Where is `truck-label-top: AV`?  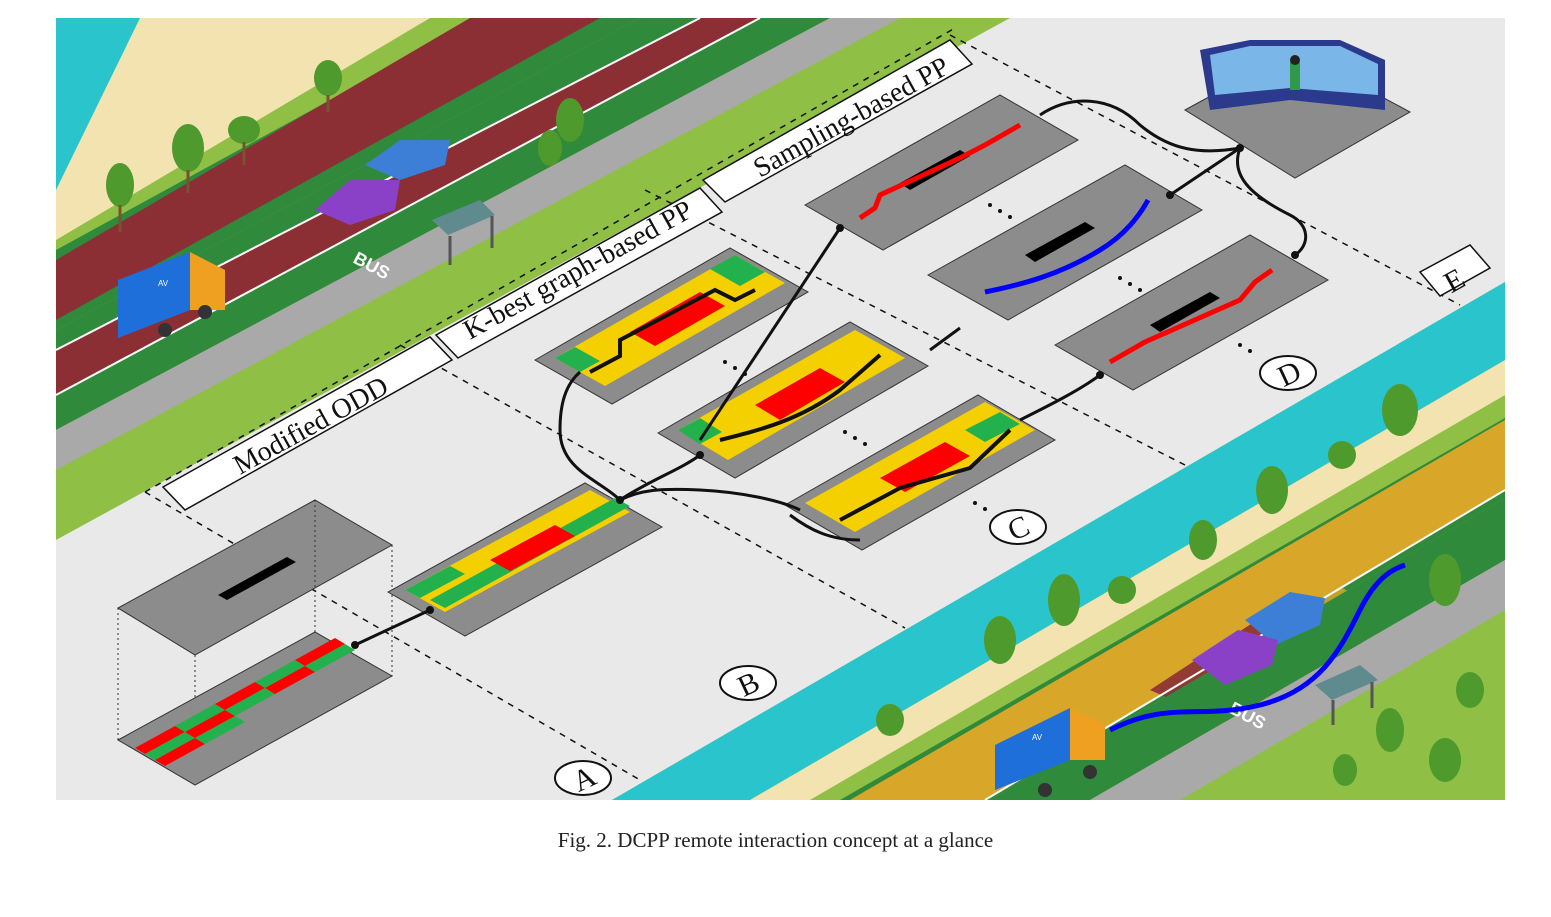 truck-label-top: AV is located at coordinates (163, 283).